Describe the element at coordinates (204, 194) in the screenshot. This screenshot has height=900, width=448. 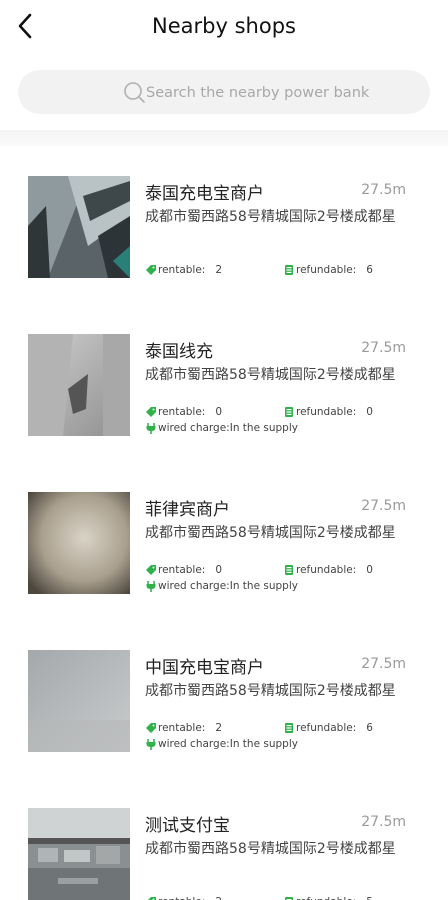
I see `shop-name: 泰国充电宝商户` at that location.